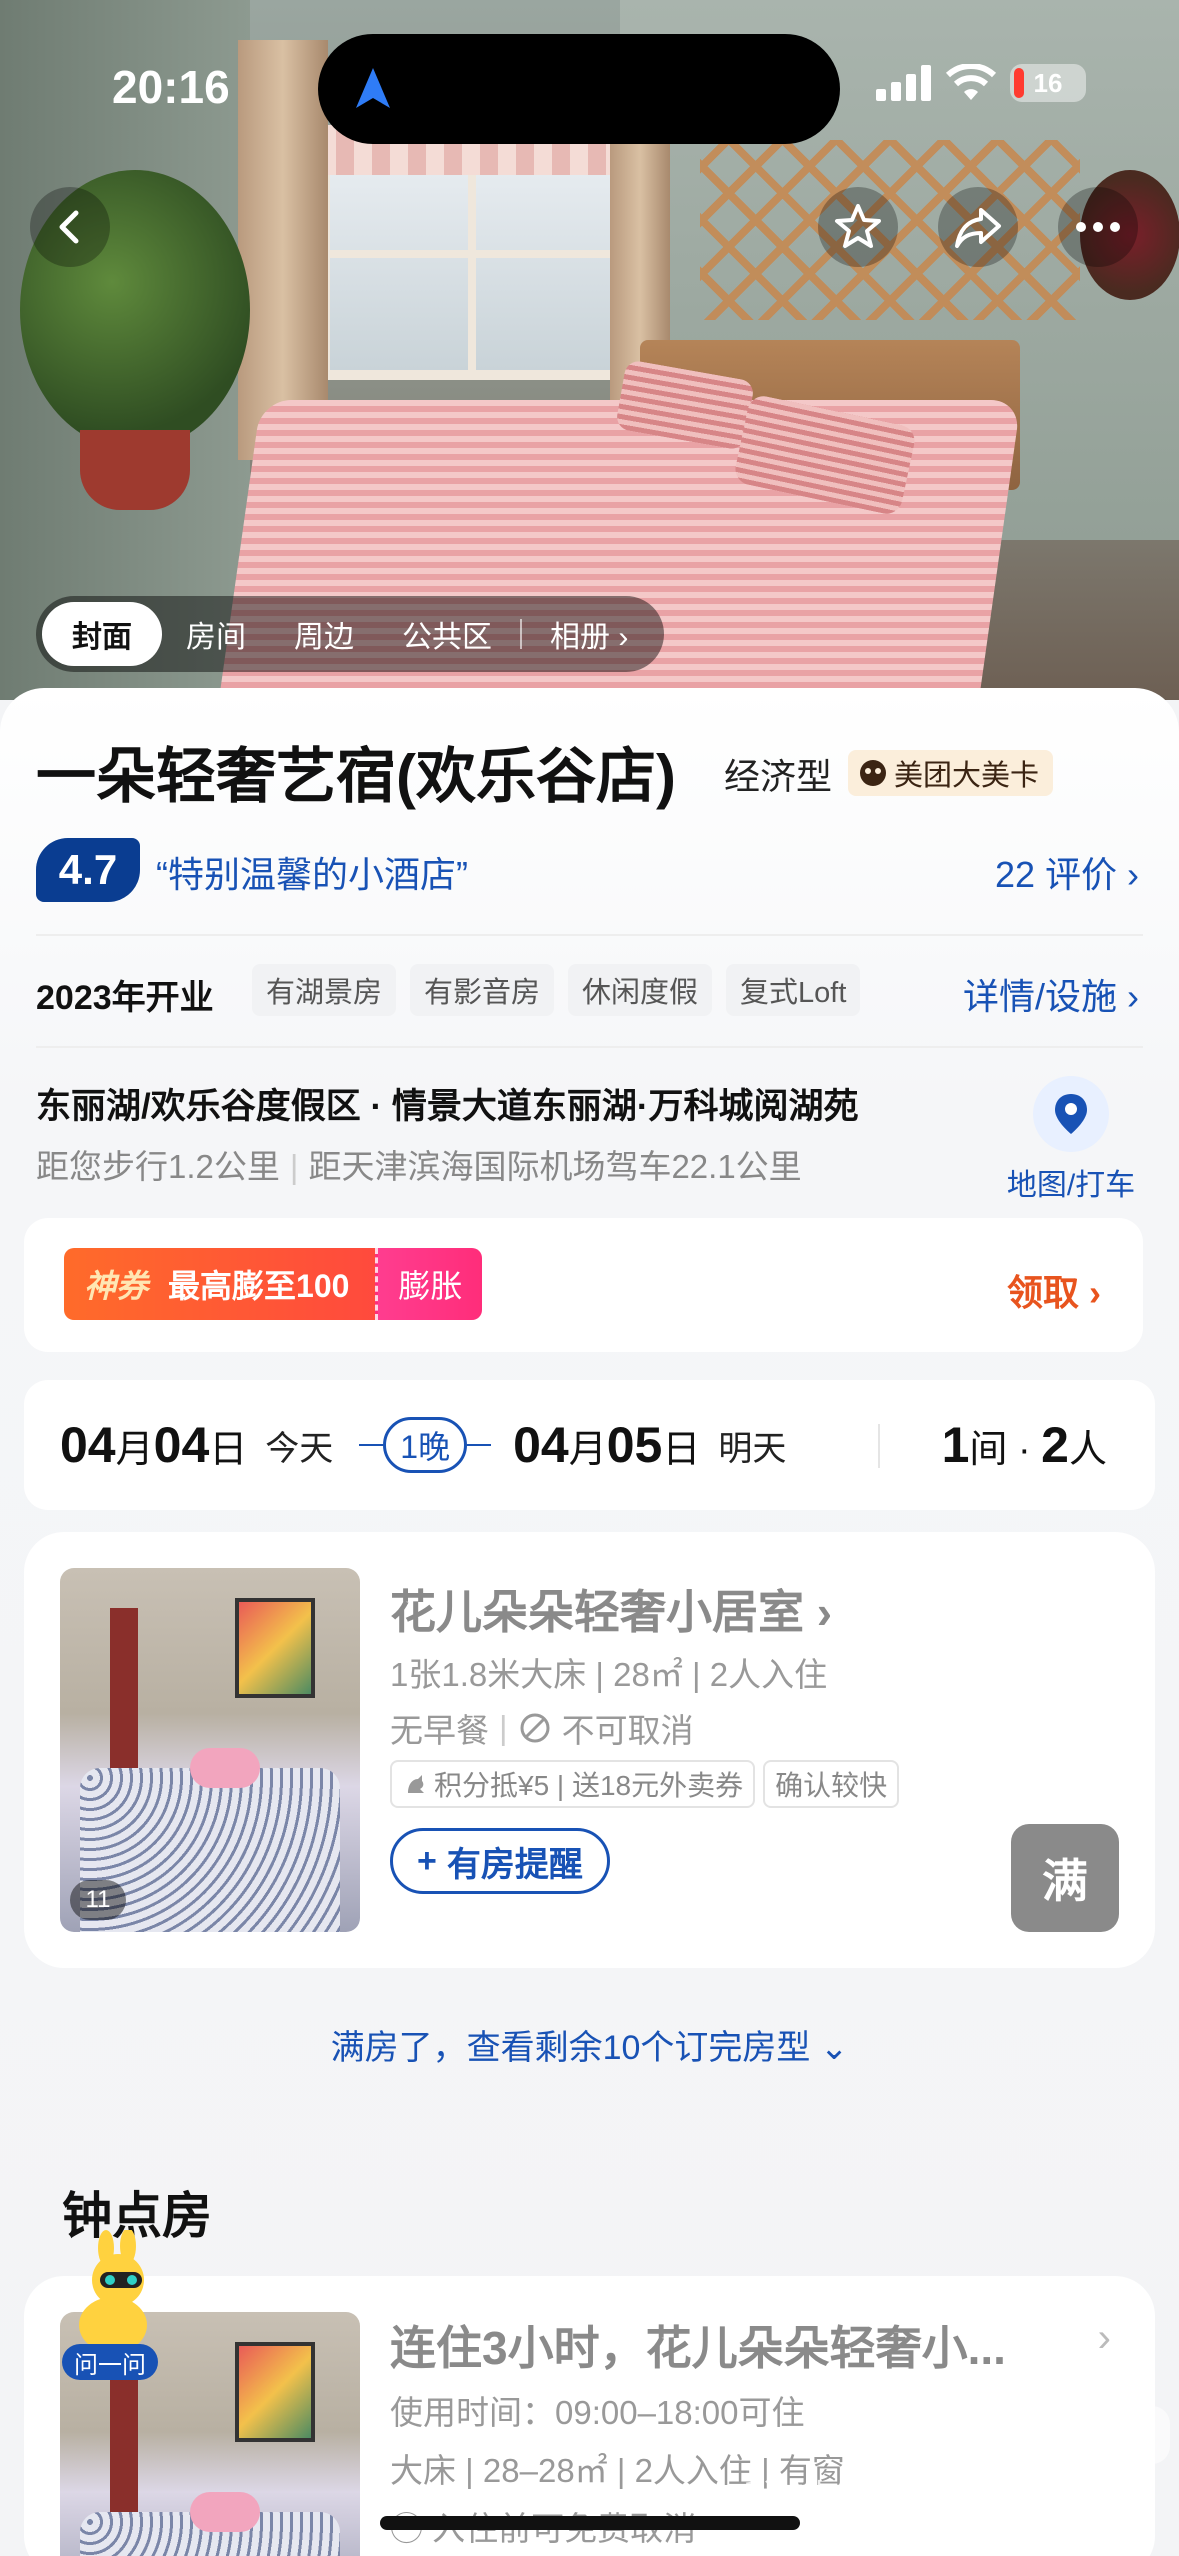 This screenshot has height=2556, width=1179. What do you see at coordinates (259, 1286) in the screenshot?
I see `coupon-text: 最高膨至100` at bounding box center [259, 1286].